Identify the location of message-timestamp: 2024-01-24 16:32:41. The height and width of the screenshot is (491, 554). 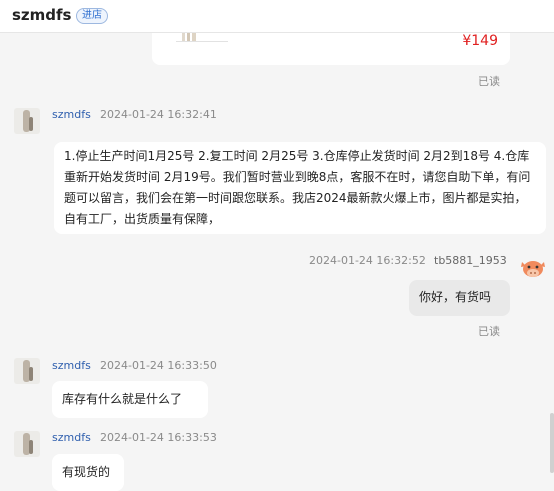
(158, 114).